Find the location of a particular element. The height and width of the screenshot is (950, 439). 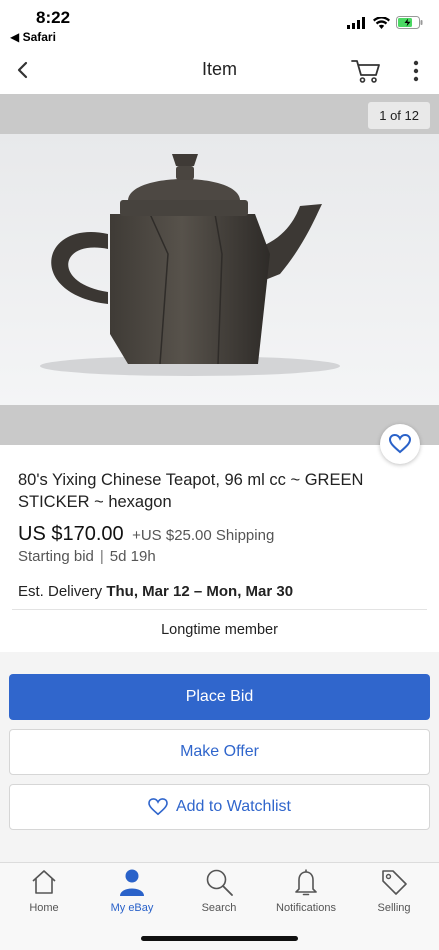

status-icons is located at coordinates (385, 22).